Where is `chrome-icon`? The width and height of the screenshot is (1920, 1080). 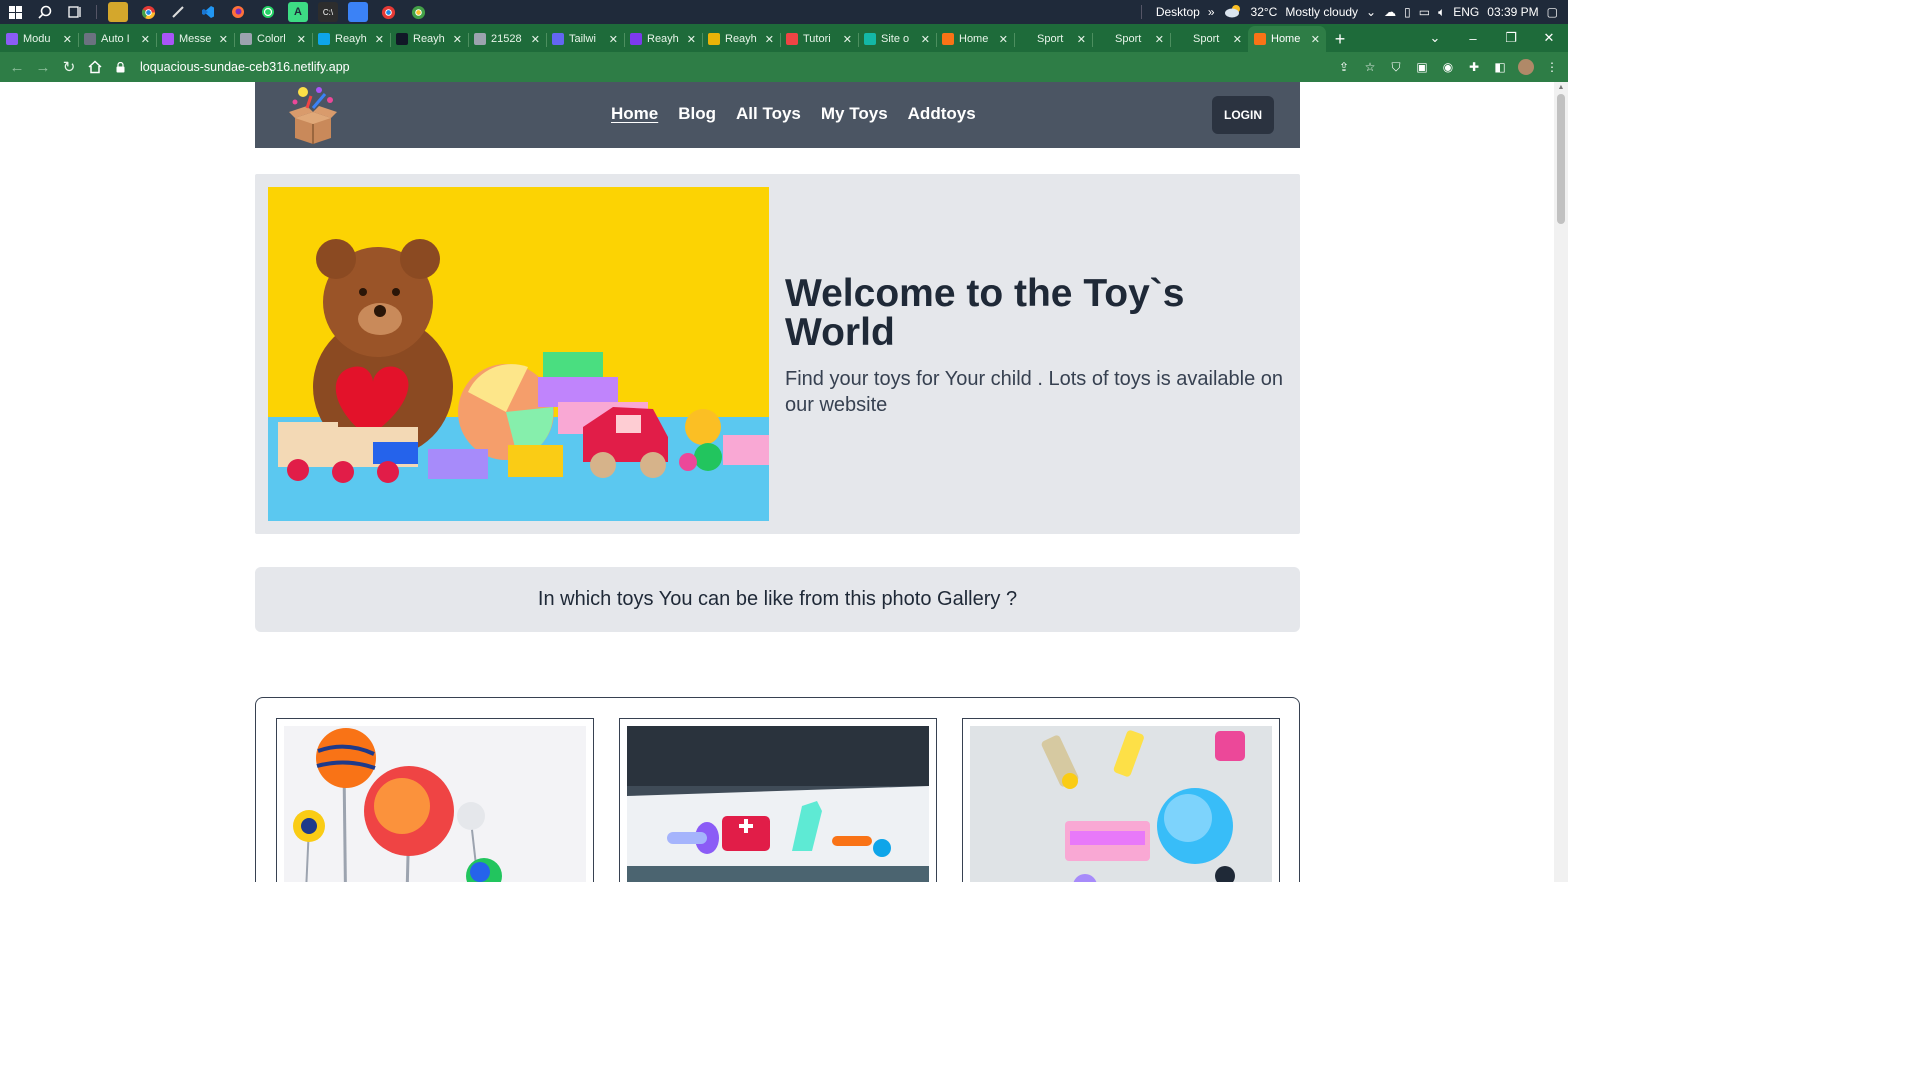 chrome-icon is located at coordinates (148, 12).